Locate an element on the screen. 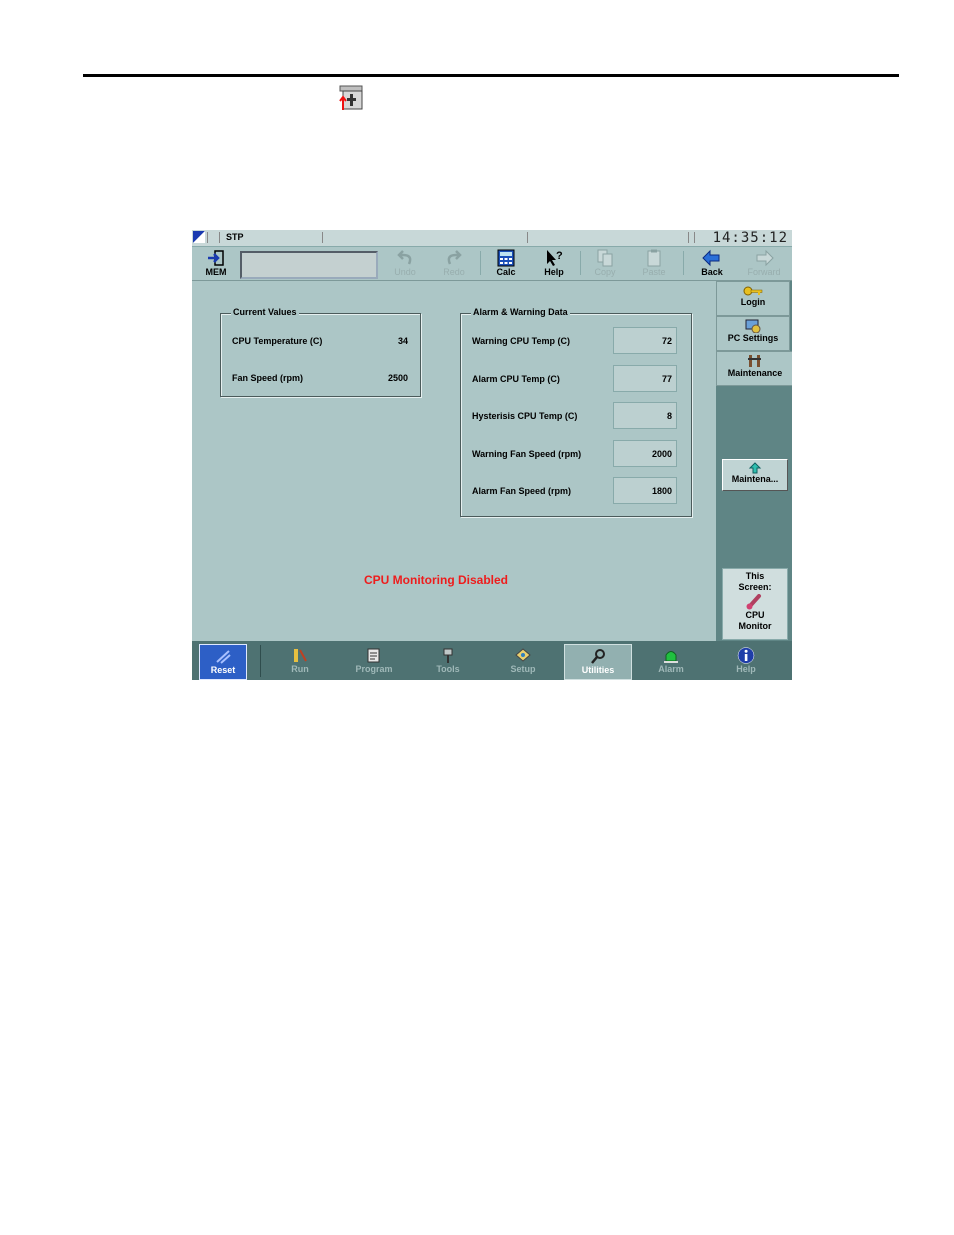 The height and width of the screenshot is (1235, 954). mem-display is located at coordinates (309, 265).